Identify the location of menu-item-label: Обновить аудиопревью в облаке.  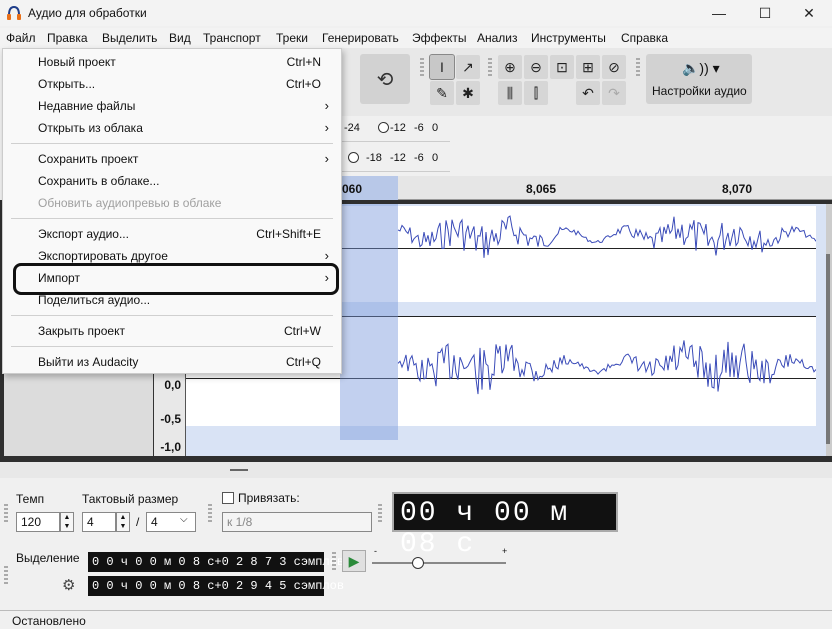
(130, 203).